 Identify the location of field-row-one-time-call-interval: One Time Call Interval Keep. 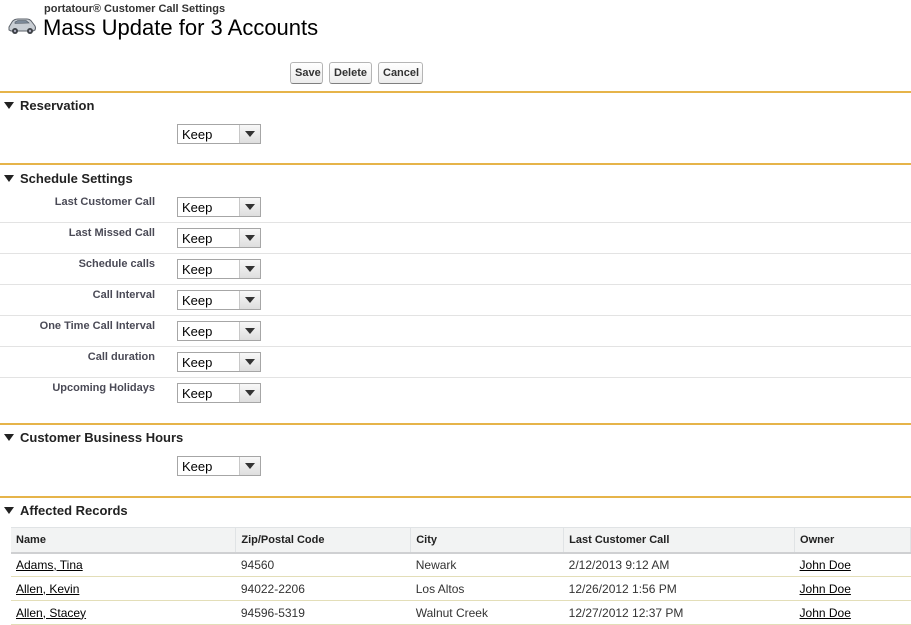
(455, 331).